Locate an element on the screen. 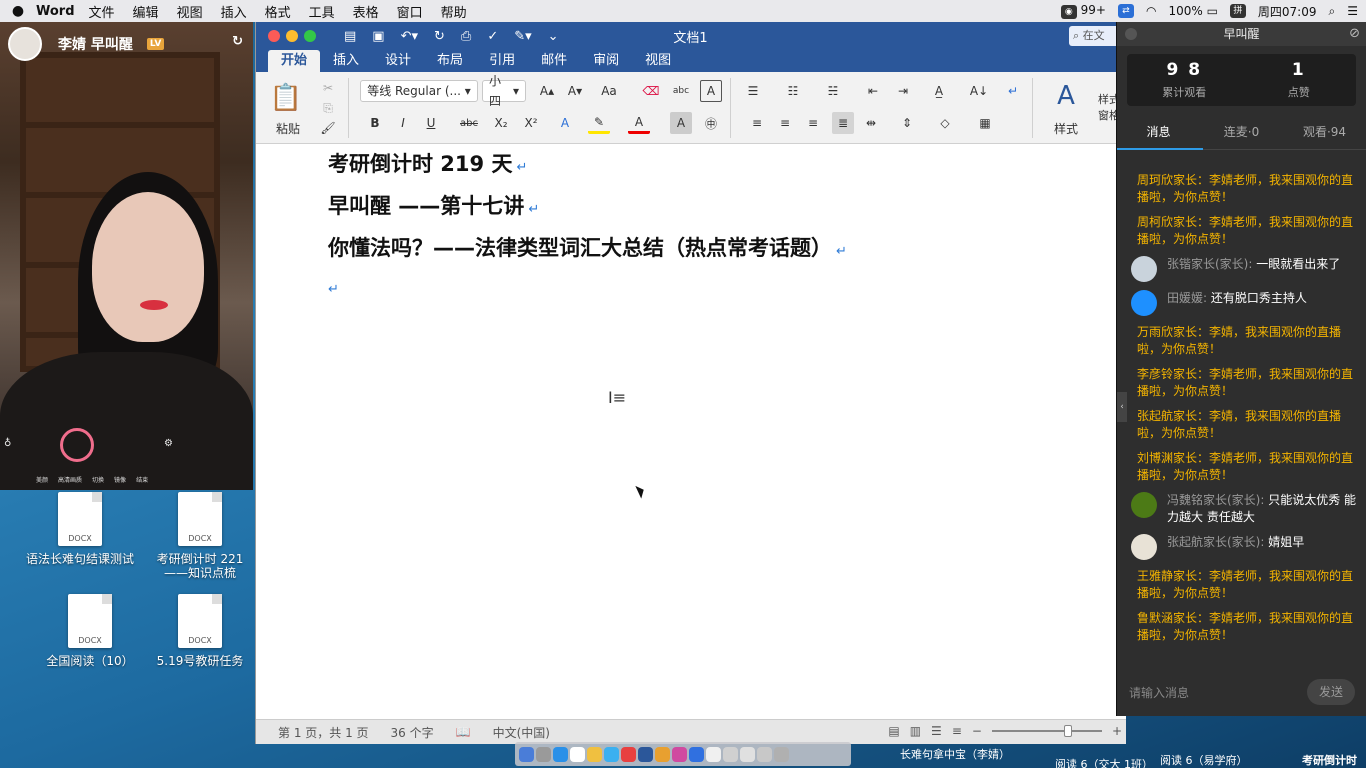 Image resolution: width=1366 pixels, height=768 pixels. highlight-icon: ✎ is located at coordinates (599, 123).